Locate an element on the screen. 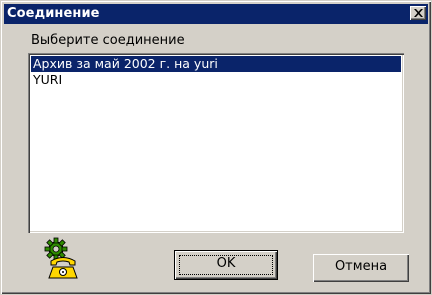  ok-button-label: OK is located at coordinates (226, 263).